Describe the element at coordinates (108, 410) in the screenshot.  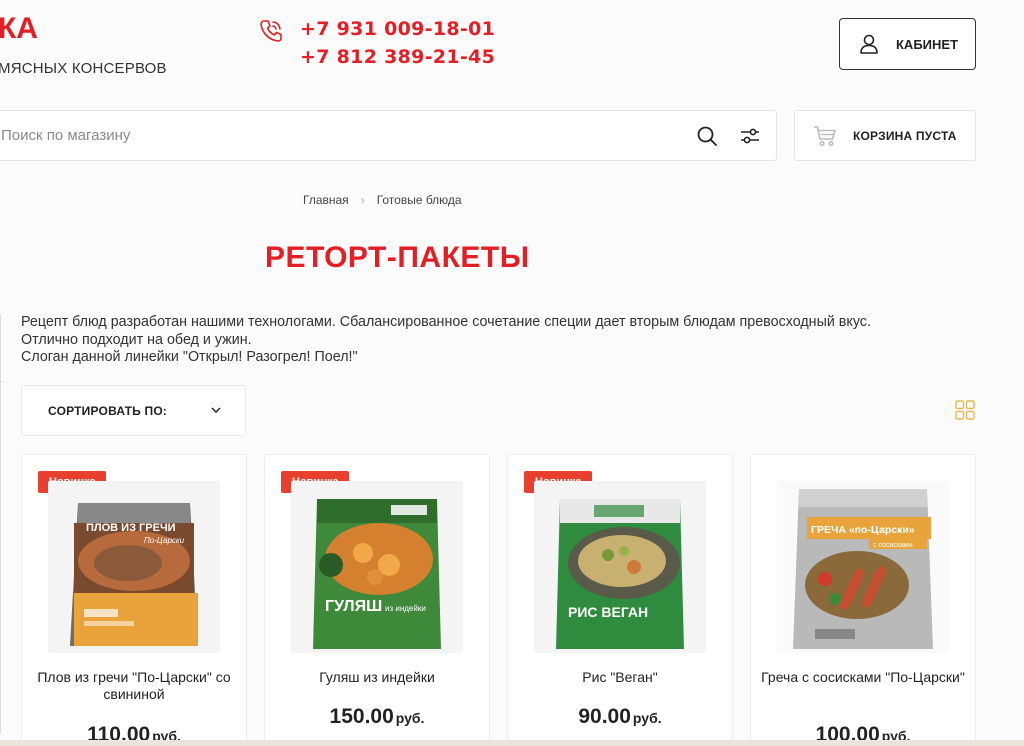
I see `sort-label: СОРТИРОВАТЬ ПО:` at that location.